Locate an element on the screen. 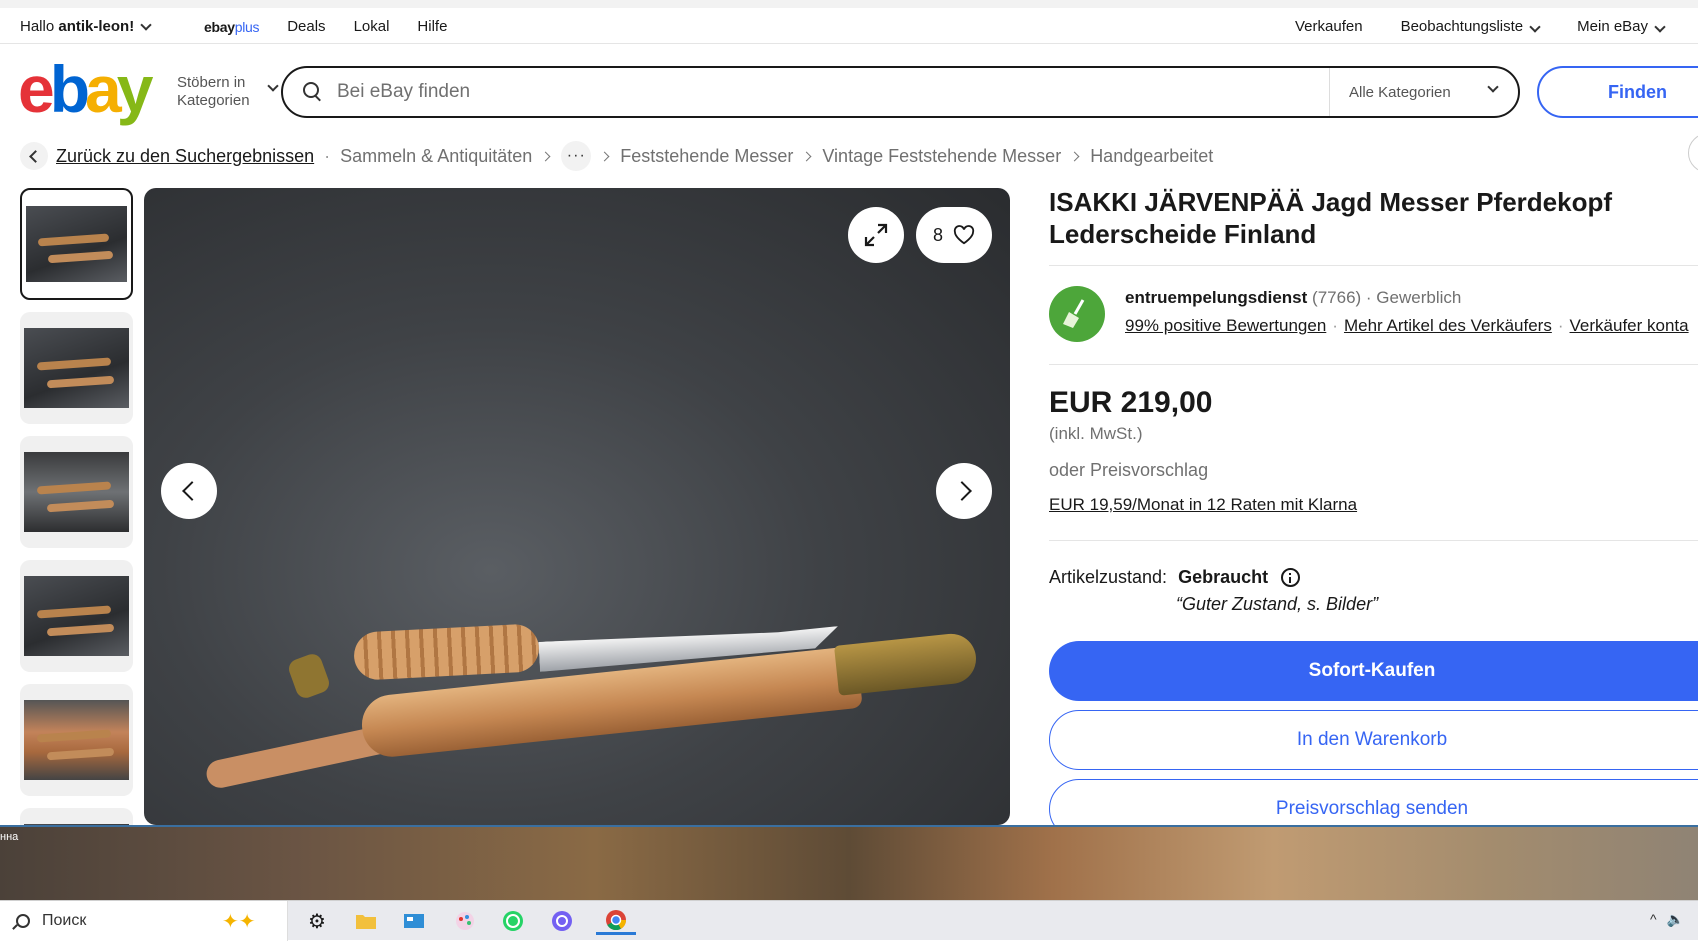 This screenshot has width=1698, height=941. taskbar-search: Поиск ✦✦ is located at coordinates (144, 921).